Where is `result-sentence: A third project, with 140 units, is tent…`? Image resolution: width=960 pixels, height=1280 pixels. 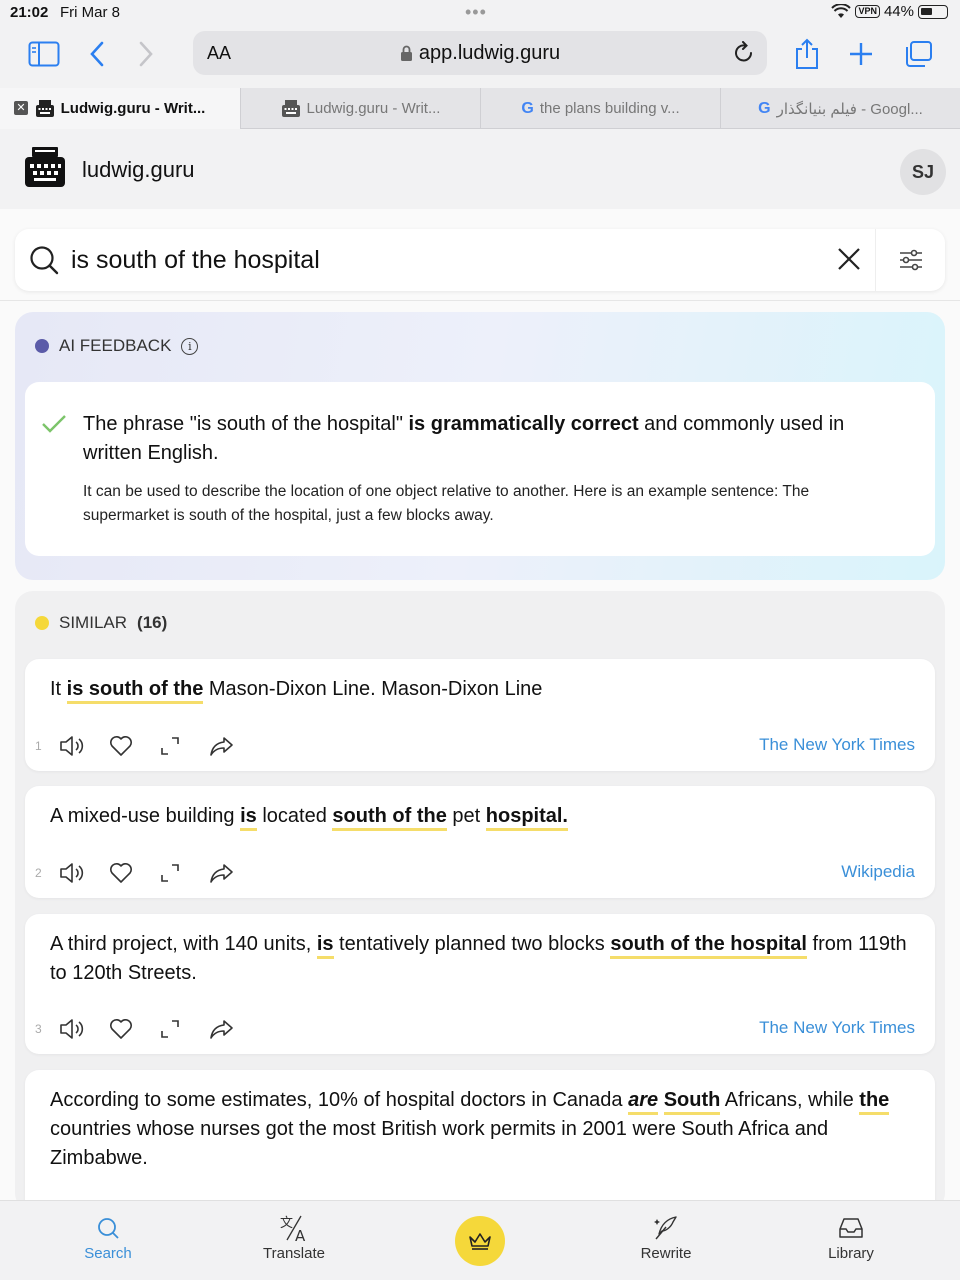 result-sentence: A third project, with 140 units, is tent… is located at coordinates (480, 959).